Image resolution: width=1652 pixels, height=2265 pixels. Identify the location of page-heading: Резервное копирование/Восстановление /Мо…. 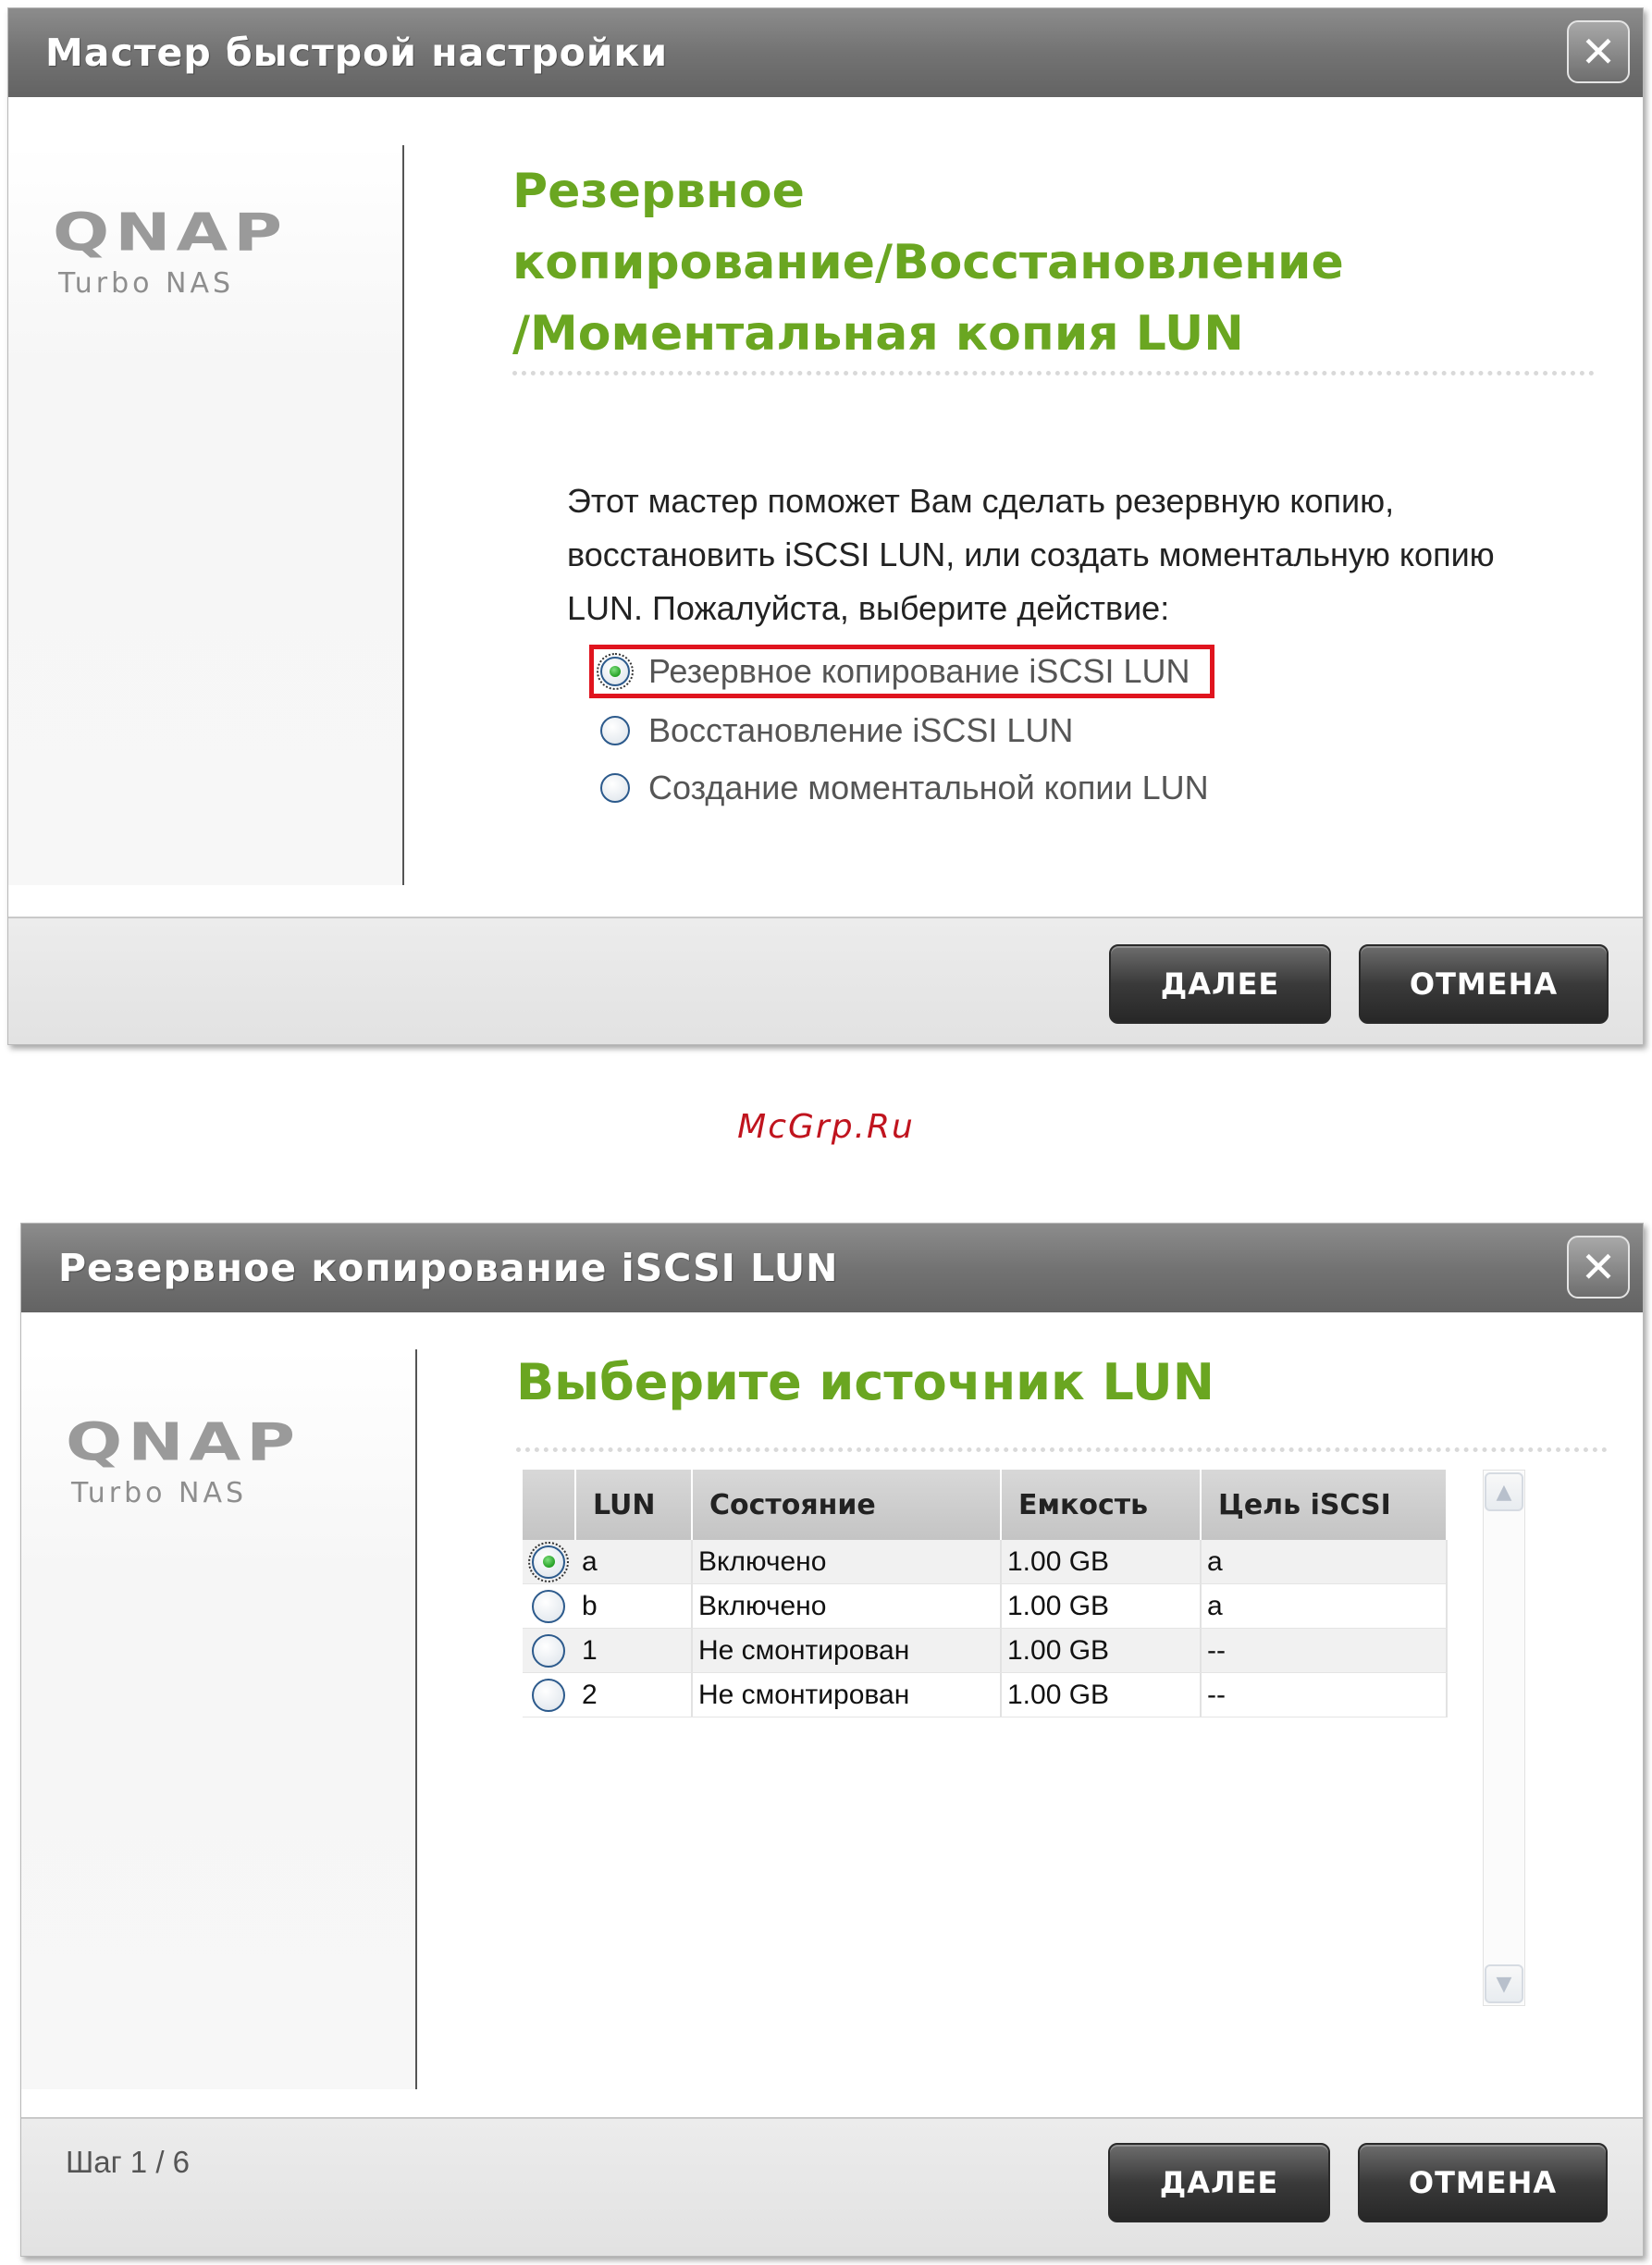
(1021, 263).